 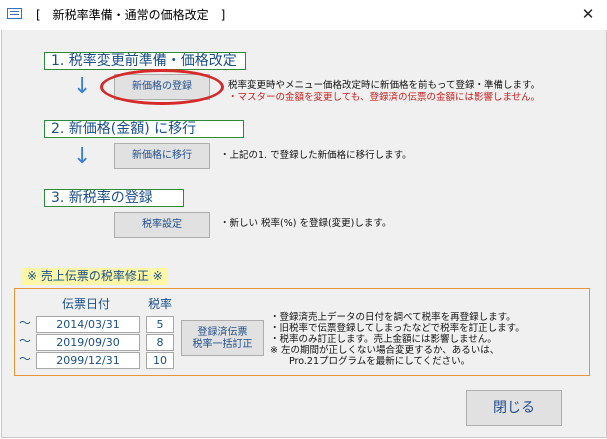 I want to click on rate-column-header: 税率, so click(x=160, y=304).